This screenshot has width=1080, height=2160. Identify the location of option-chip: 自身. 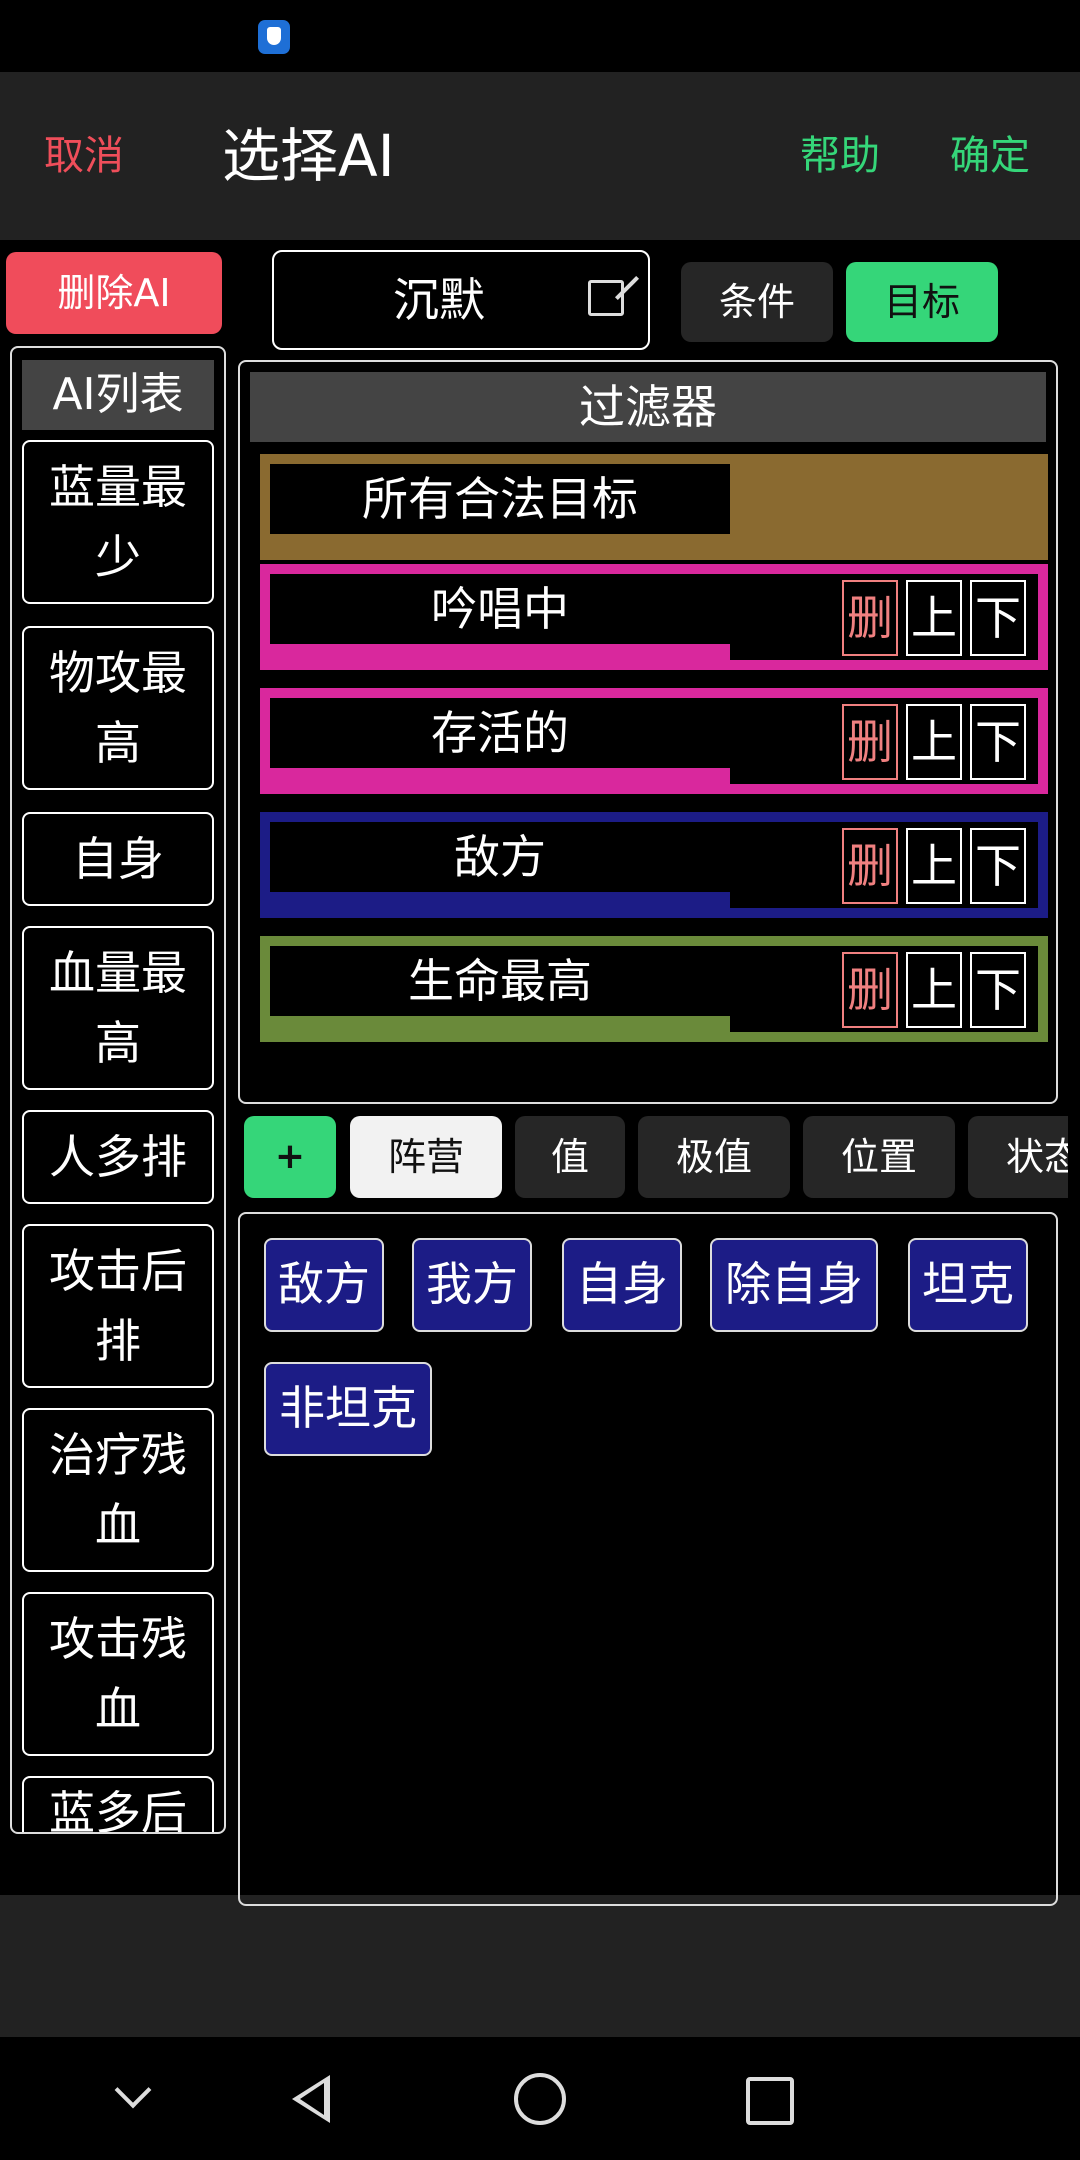
(622, 1285).